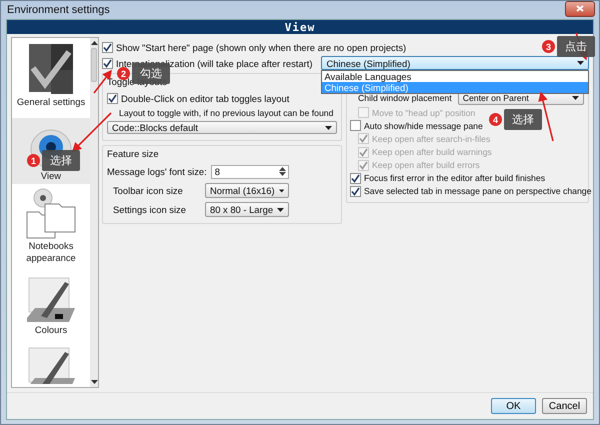 This screenshot has width=600, height=425. Describe the element at coordinates (51, 214) in the screenshot. I see `folders-icon` at that location.